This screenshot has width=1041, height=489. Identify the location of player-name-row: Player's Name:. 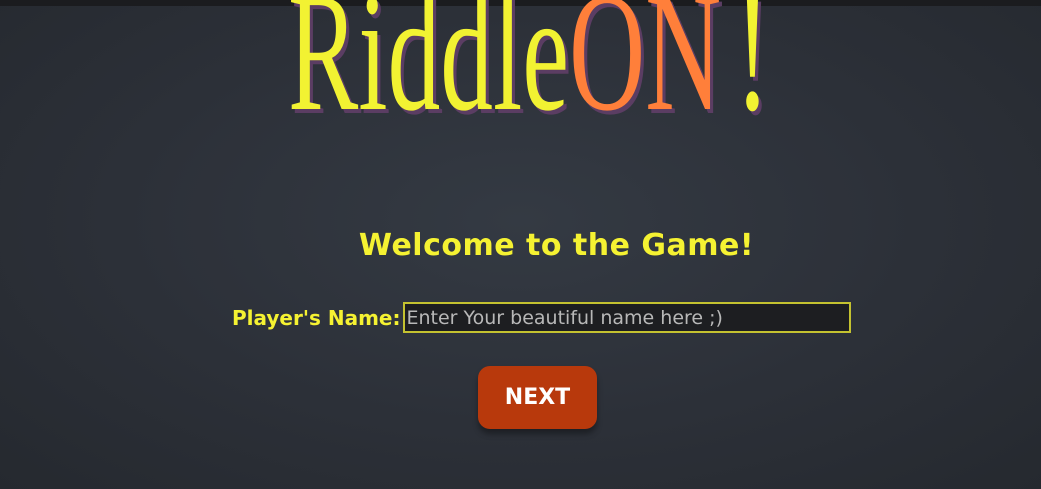
(541, 317).